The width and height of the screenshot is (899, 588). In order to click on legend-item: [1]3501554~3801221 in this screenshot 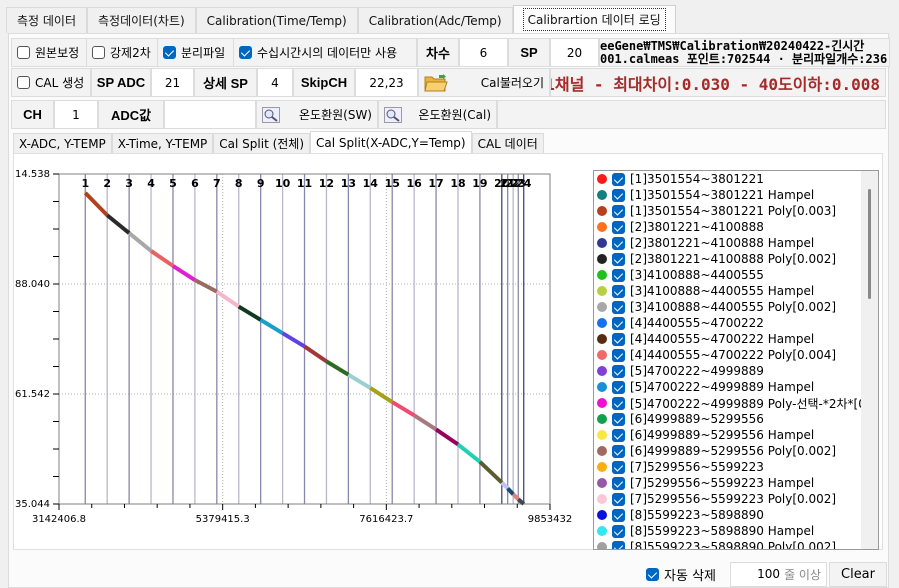, I will do `click(736, 179)`.